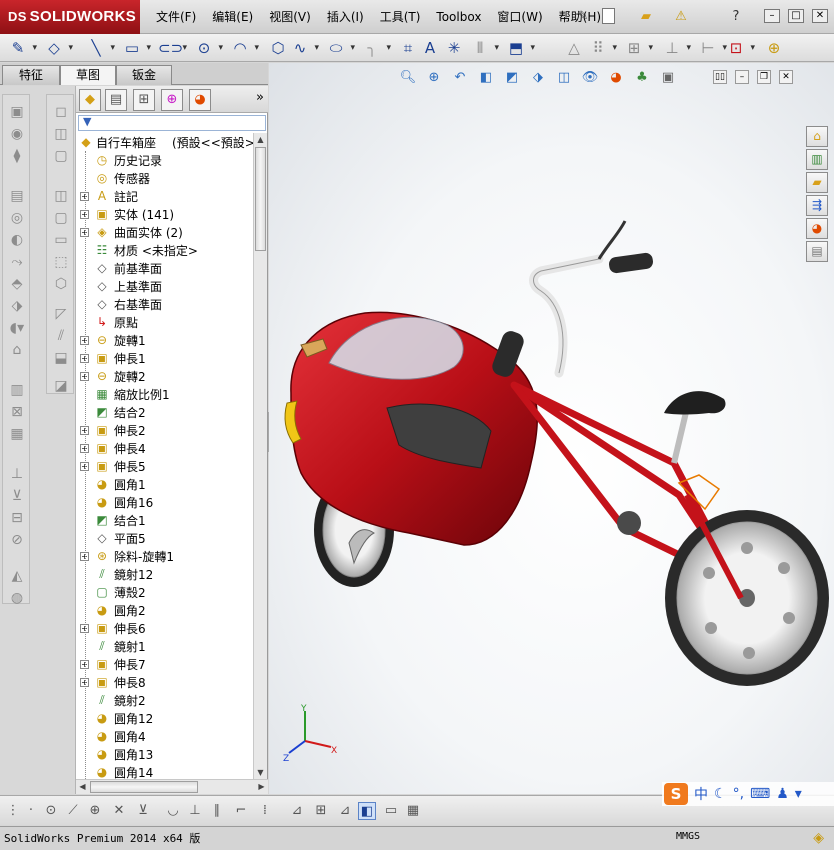 This screenshot has width=834, height=850. Describe the element at coordinates (430, 48) in the screenshot. I see `text-icon: A` at that location.